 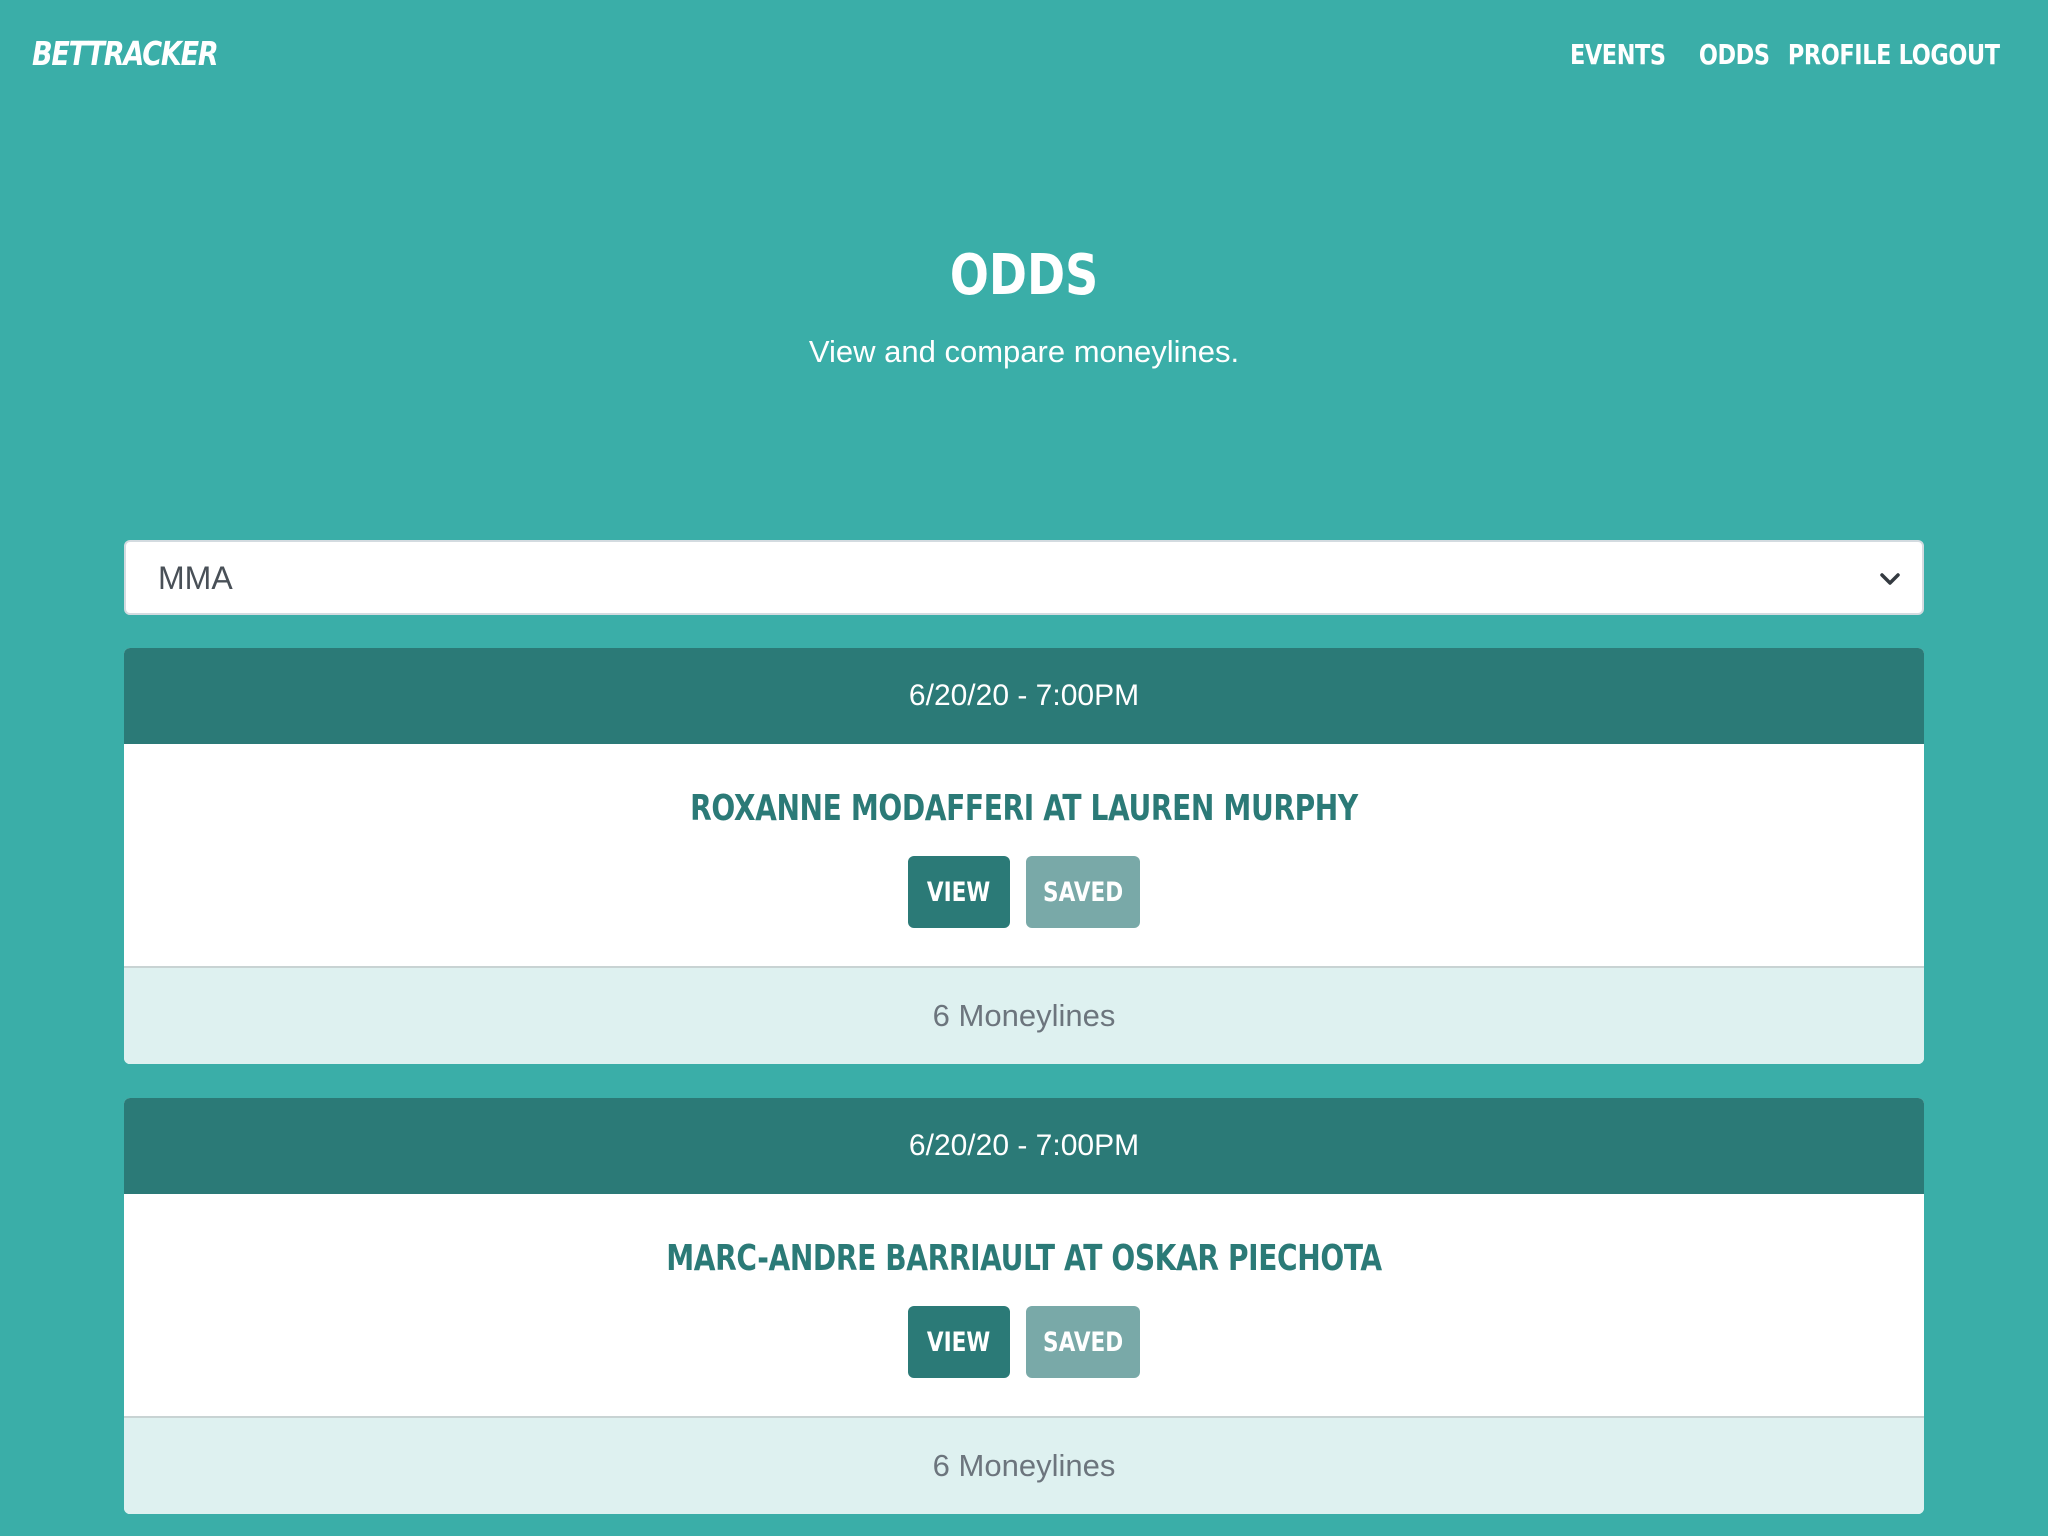 I want to click on page-title: ODDS, so click(x=1024, y=275).